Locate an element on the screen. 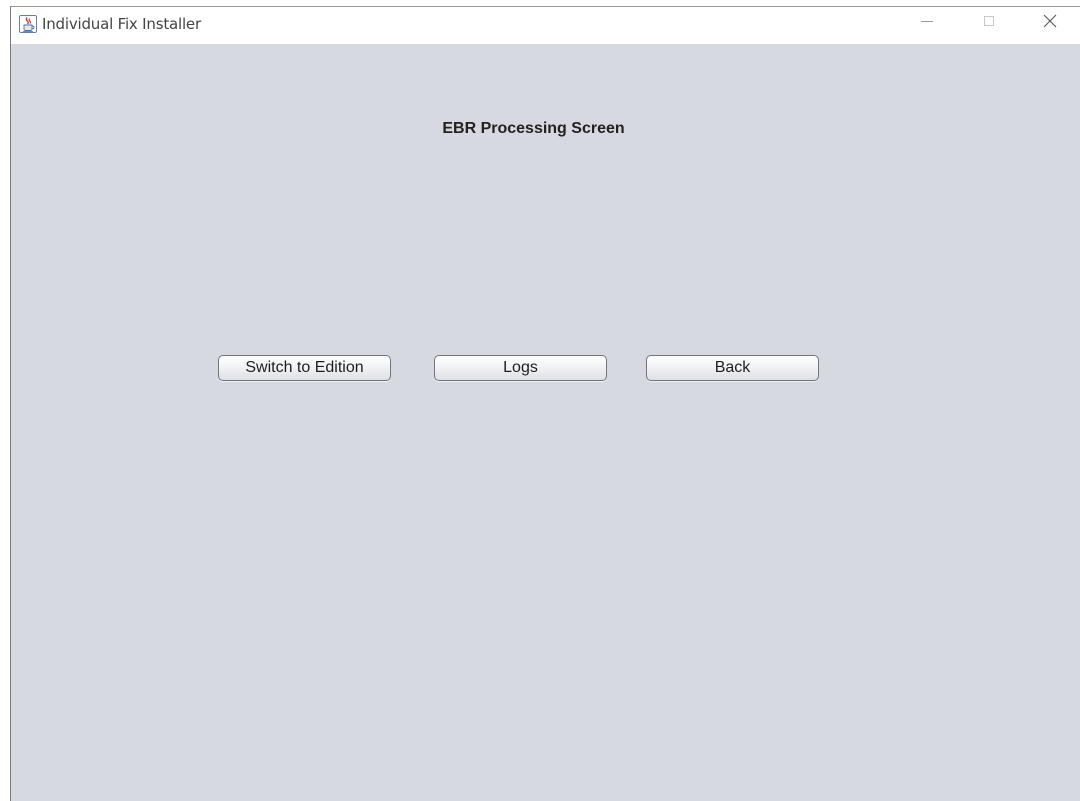  title-bar: Individual Fix Installer is located at coordinates (545, 25).